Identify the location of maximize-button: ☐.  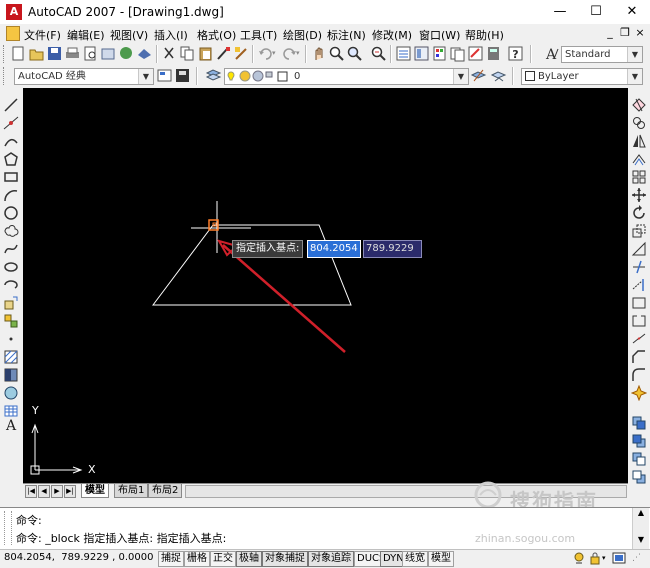
(596, 12).